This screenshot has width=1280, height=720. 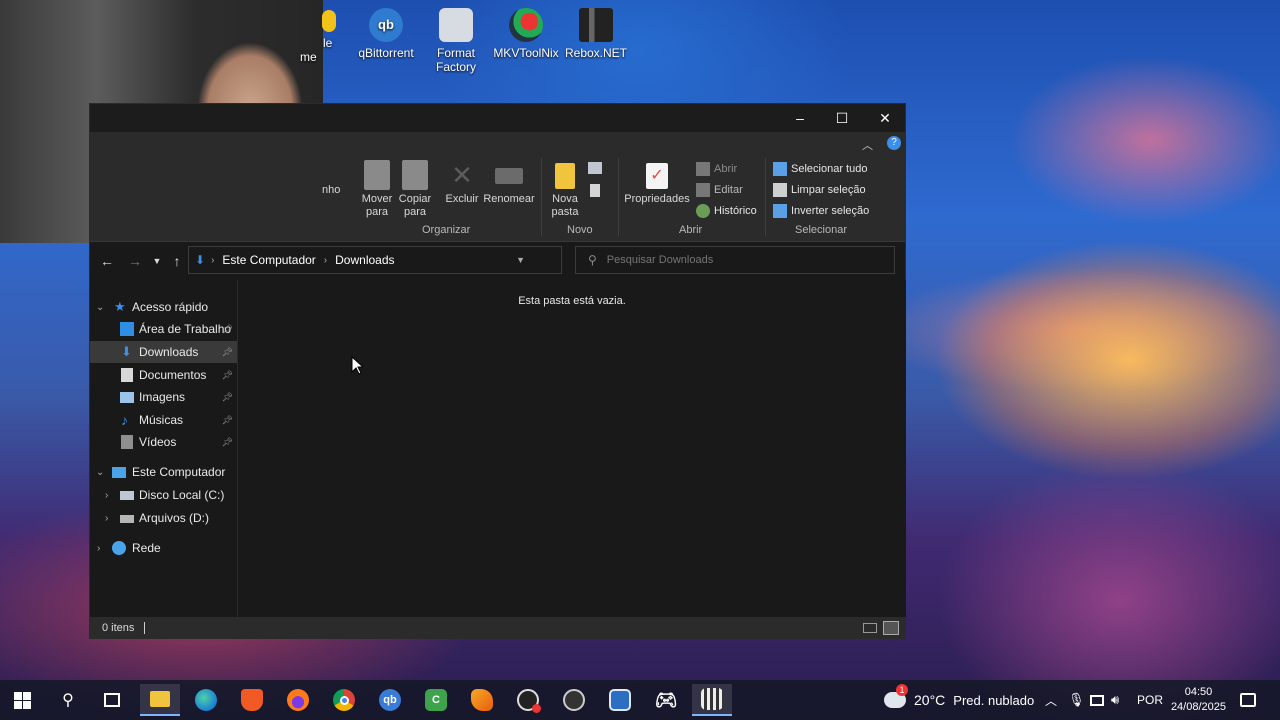 What do you see at coordinates (821, 230) in the screenshot?
I see `group-label-selecionar: Selecionar` at bounding box center [821, 230].